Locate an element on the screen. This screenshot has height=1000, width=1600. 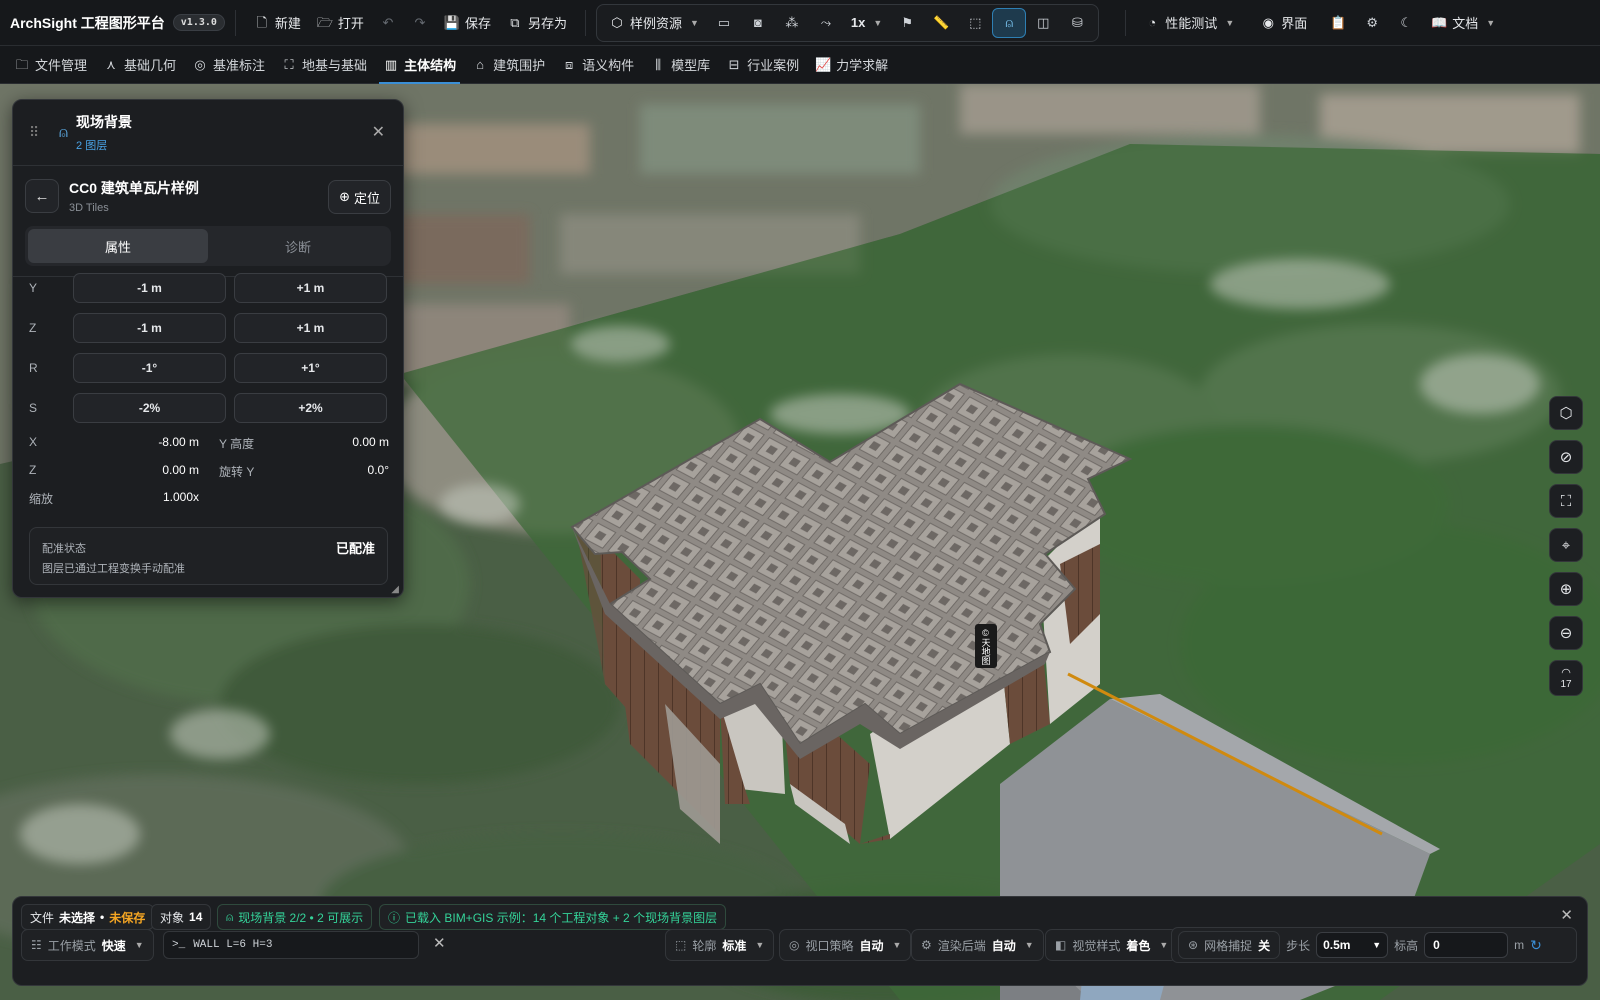
focus-button: ⛶ is located at coordinates (1566, 501).